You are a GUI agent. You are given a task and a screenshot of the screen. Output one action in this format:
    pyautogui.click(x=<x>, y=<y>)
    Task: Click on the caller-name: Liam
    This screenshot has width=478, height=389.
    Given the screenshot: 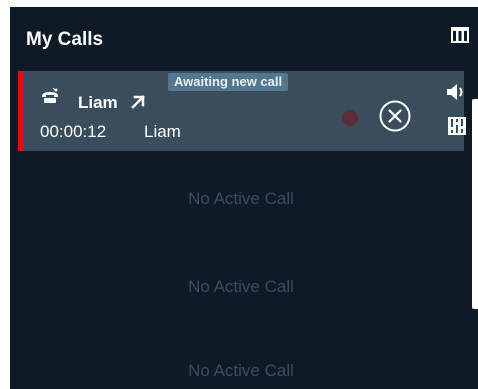 What is the action you would take?
    pyautogui.click(x=98, y=102)
    